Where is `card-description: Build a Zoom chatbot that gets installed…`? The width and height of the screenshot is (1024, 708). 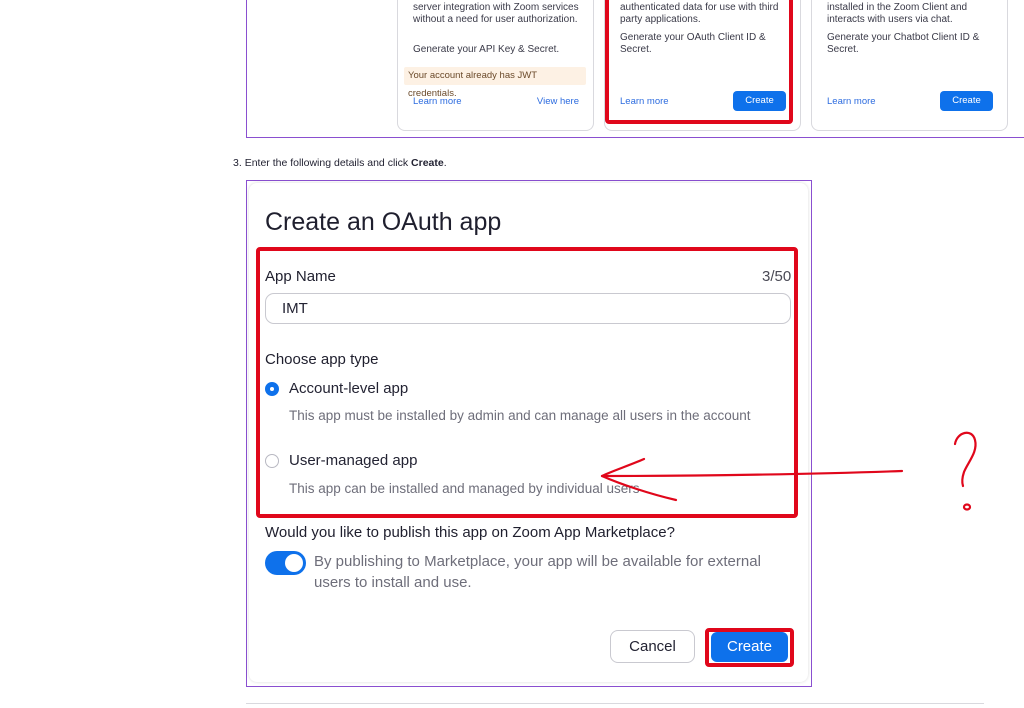
card-description: Build a Zoom chatbot that gets installed… is located at coordinates (897, 12).